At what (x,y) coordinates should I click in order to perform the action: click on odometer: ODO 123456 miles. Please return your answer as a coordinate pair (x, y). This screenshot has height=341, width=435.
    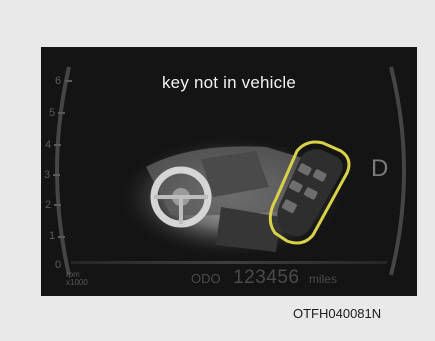
    Looking at the image, I should click on (264, 278).